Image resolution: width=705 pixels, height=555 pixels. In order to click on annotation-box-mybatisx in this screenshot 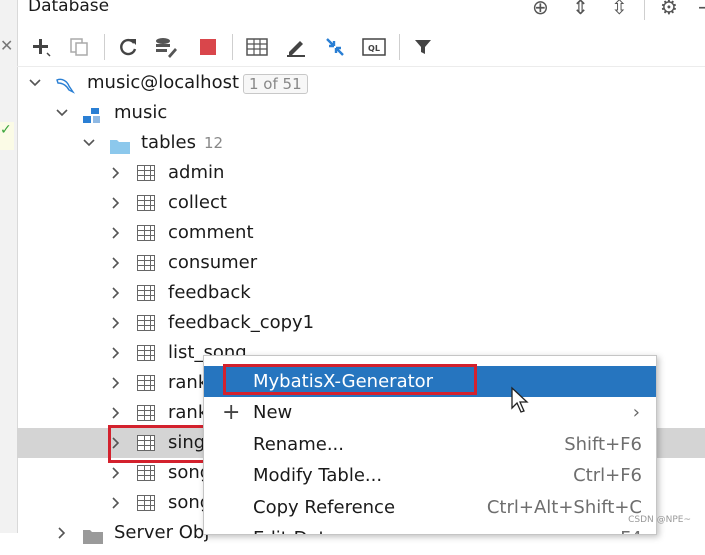, I will do `click(350, 379)`.